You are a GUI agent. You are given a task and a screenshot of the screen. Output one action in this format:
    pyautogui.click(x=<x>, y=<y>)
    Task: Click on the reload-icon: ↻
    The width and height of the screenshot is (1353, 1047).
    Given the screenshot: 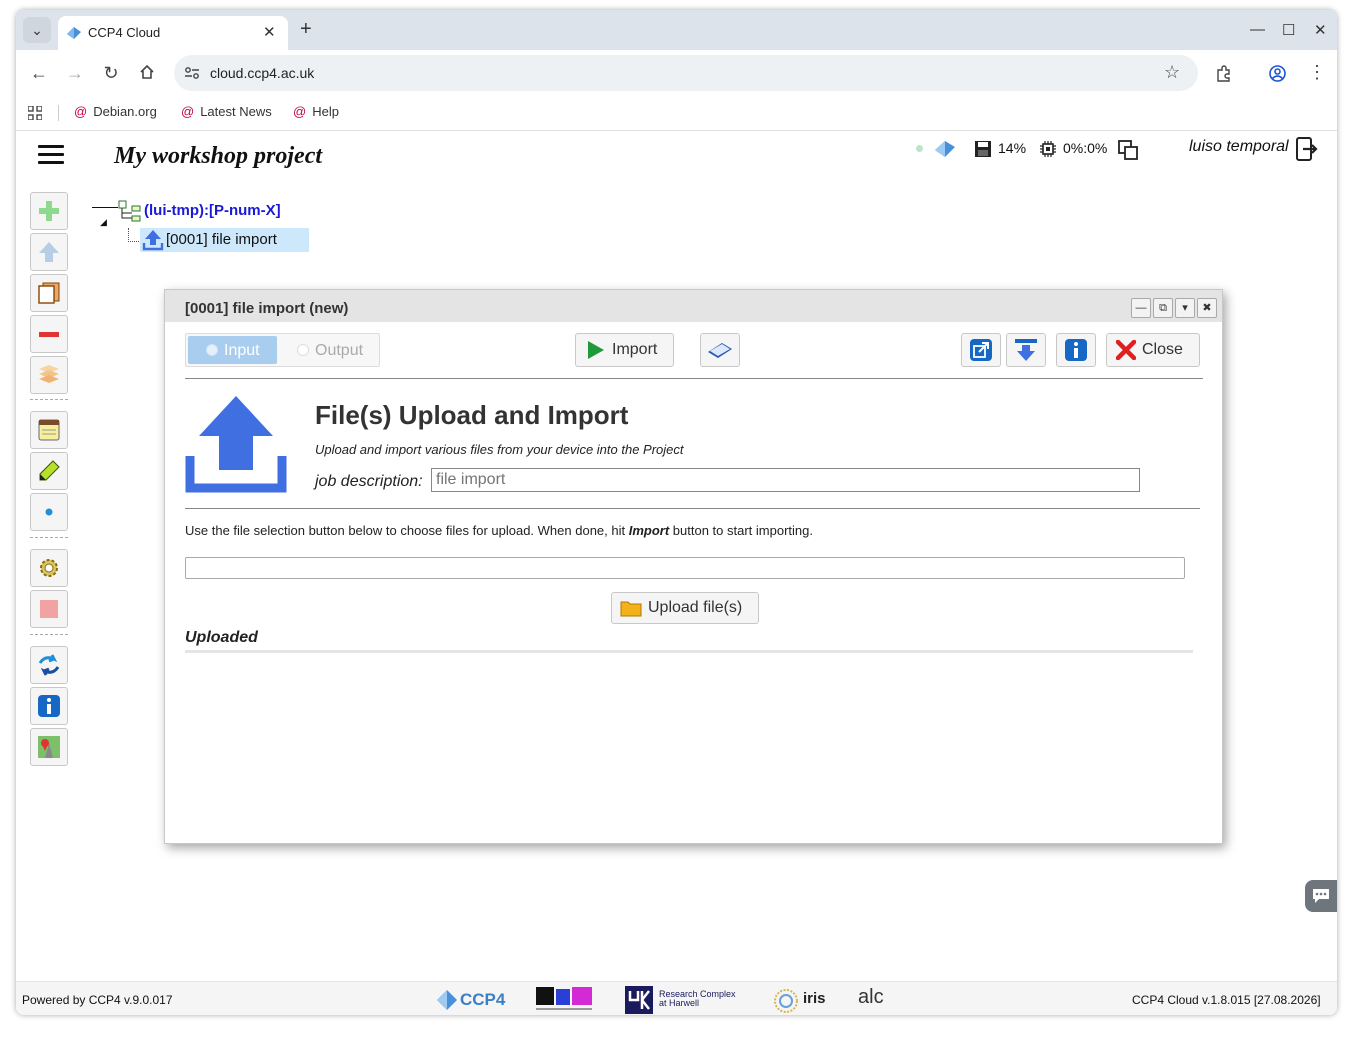 What is the action you would take?
    pyautogui.click(x=111, y=73)
    